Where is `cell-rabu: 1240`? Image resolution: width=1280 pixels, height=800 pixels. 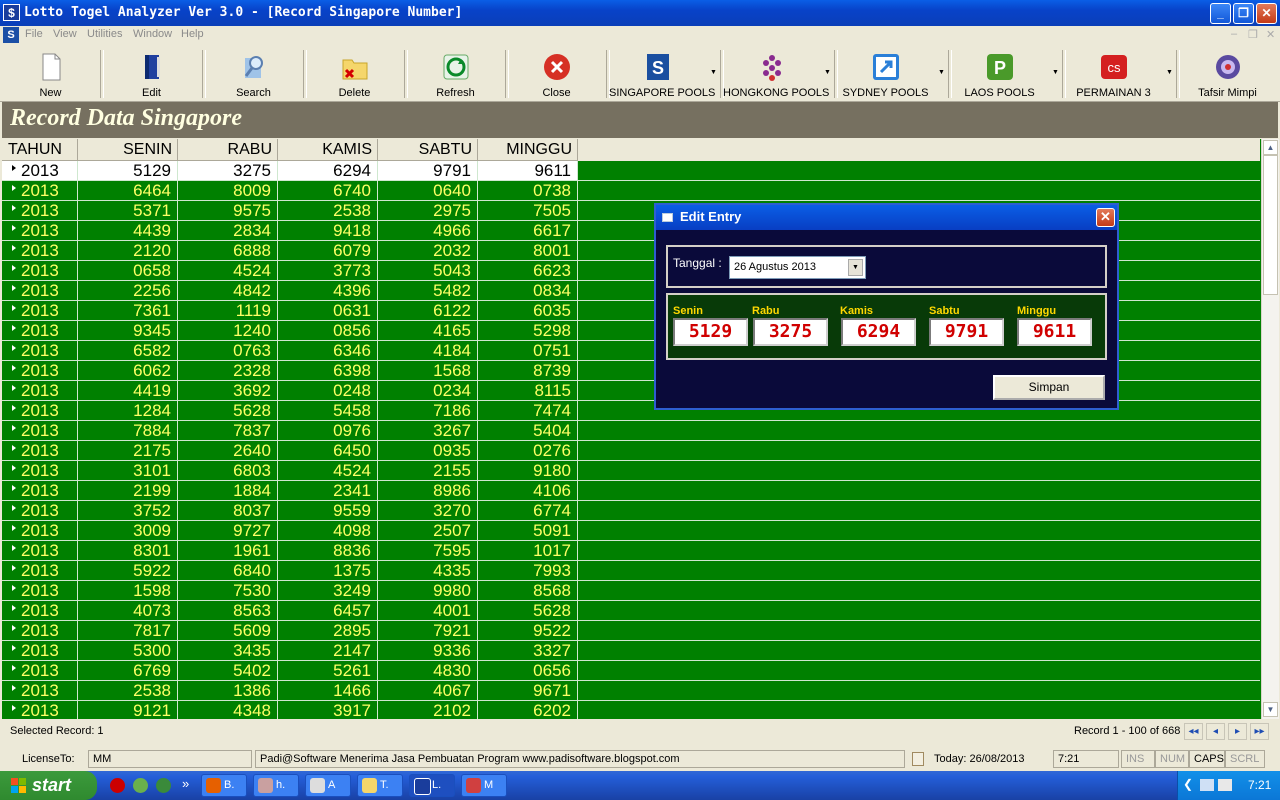 cell-rabu: 1240 is located at coordinates (228, 331).